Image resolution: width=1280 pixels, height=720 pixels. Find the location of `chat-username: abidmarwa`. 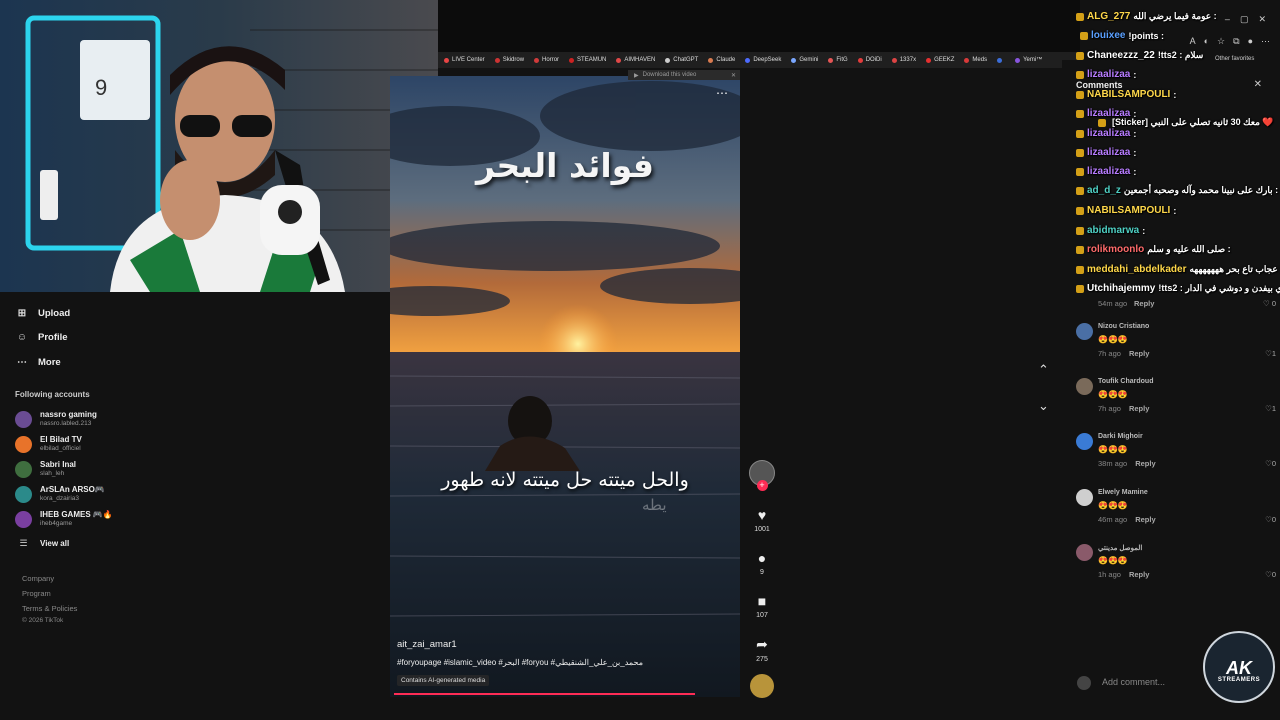

chat-username: abidmarwa is located at coordinates (1113, 230).